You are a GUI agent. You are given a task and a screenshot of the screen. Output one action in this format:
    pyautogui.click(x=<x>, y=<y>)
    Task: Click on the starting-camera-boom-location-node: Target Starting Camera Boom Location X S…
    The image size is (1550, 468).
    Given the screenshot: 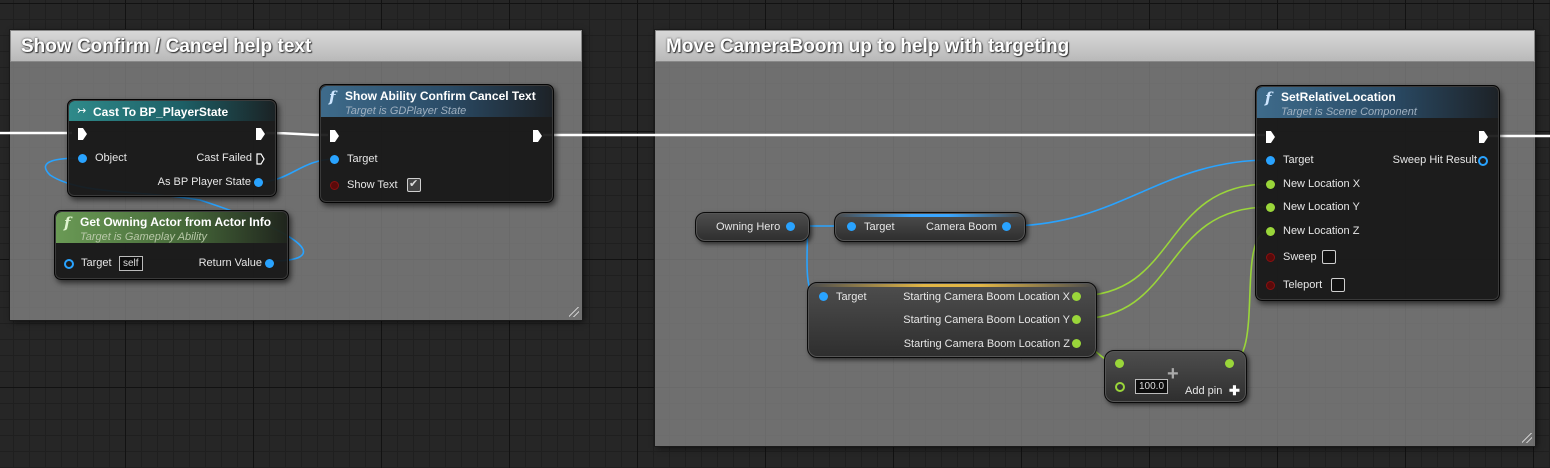 What is the action you would take?
    pyautogui.click(x=952, y=320)
    